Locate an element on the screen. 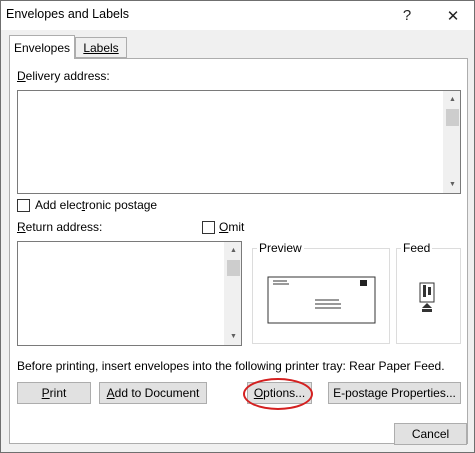 This screenshot has height=453, width=475. add-electronic-postage-label: Add electronic postage is located at coordinates (96, 205).